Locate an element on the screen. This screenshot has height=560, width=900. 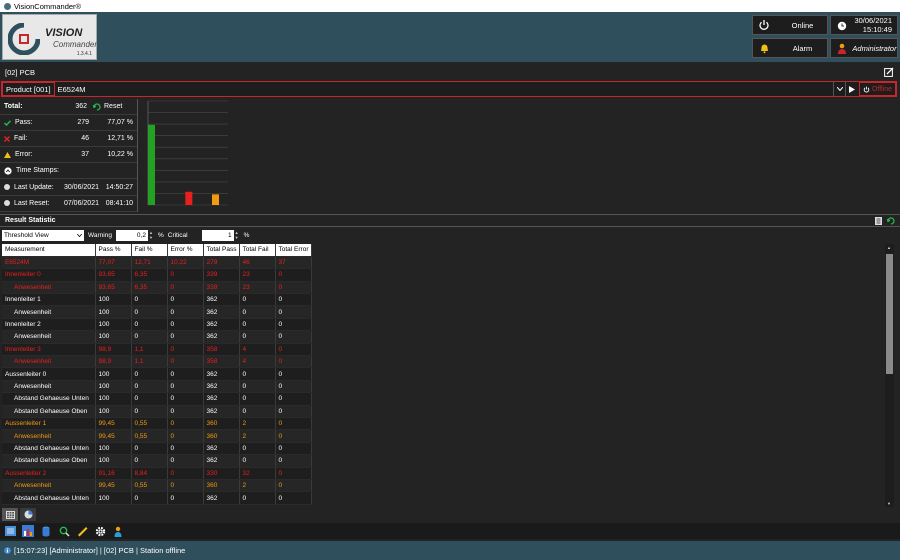
total-label: Total: is located at coordinates (13, 107).